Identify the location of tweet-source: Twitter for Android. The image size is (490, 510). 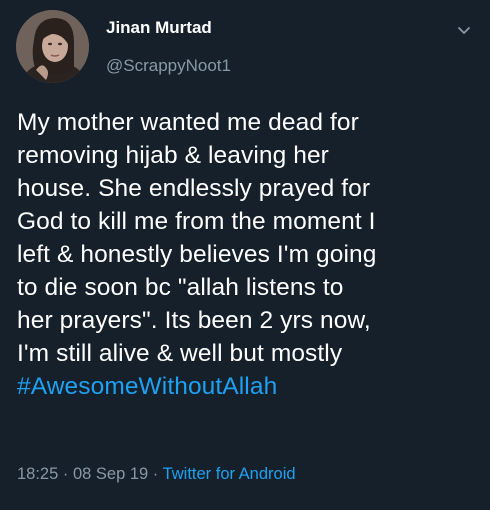
(229, 474).